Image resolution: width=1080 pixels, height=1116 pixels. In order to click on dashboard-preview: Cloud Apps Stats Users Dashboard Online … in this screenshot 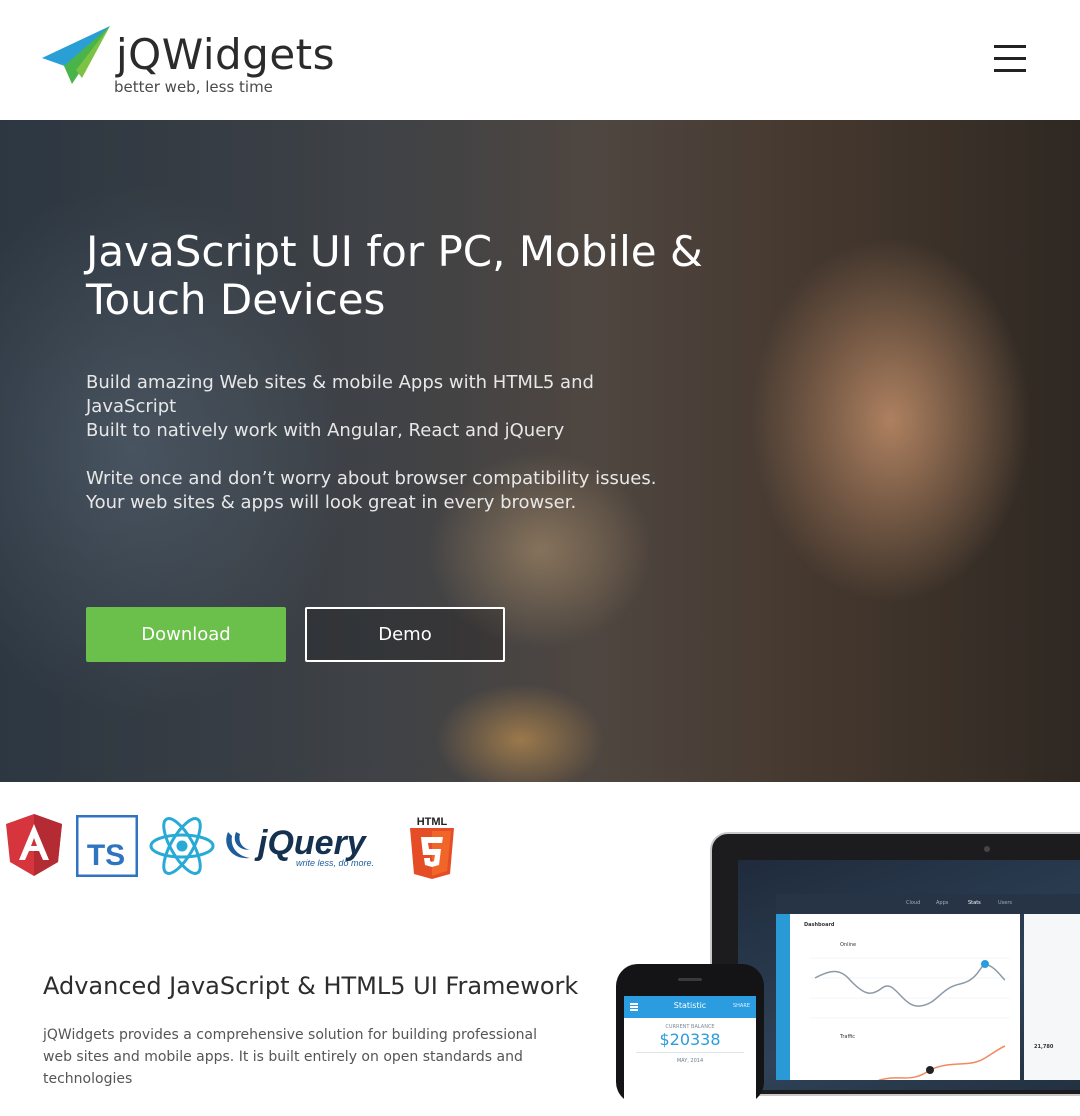, I will do `click(908, 969)`.